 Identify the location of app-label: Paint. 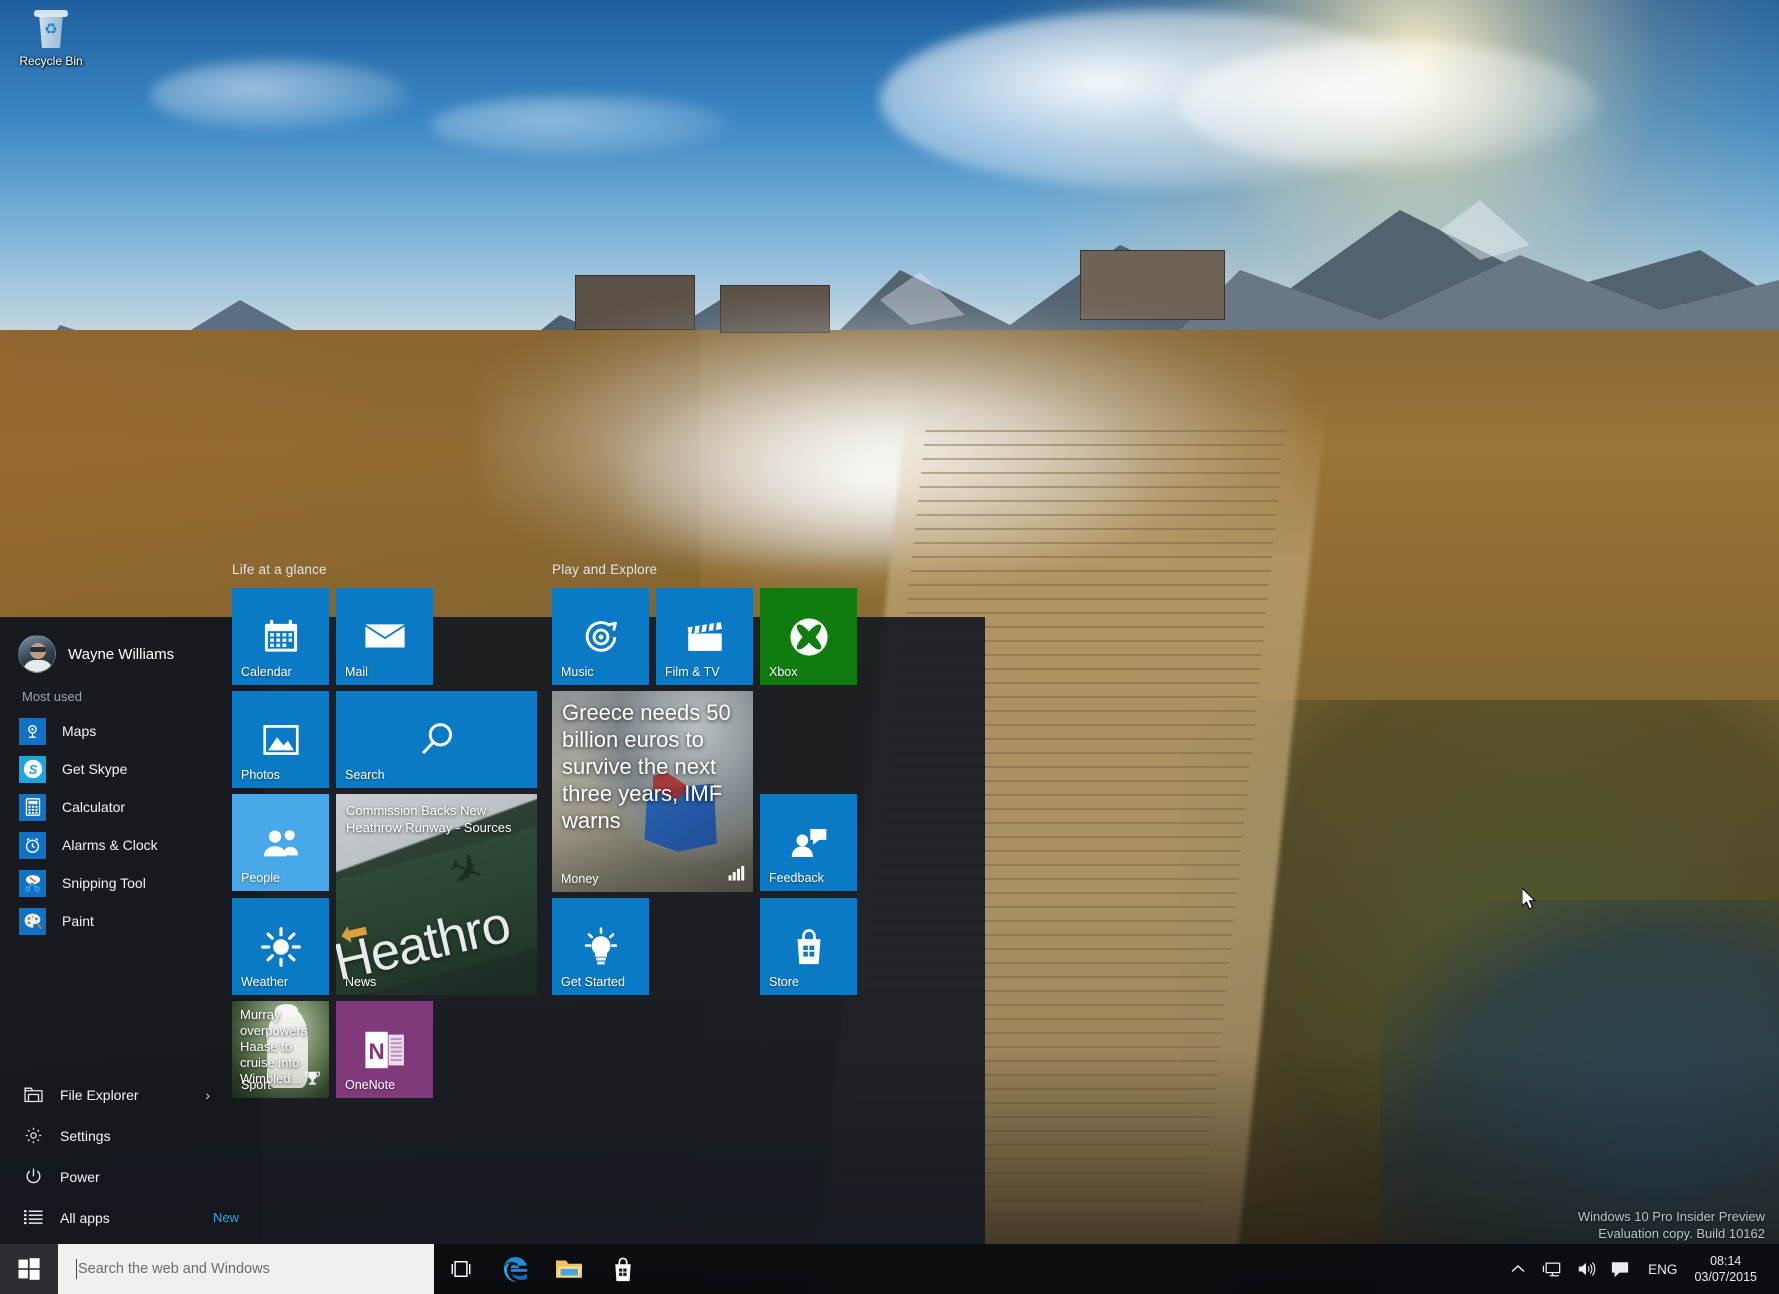
(78, 921).